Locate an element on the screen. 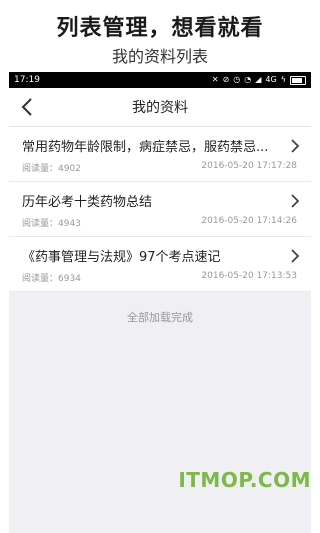  network-type: 4G is located at coordinates (271, 79).